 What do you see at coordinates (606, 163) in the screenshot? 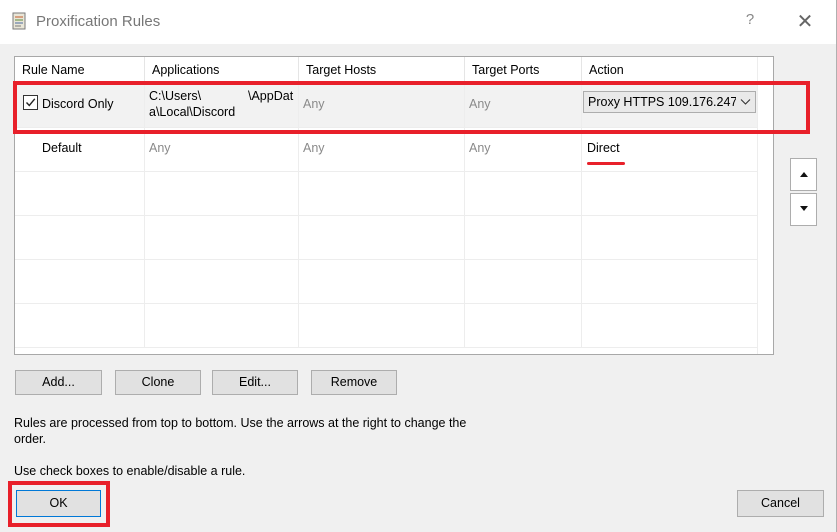
I see `annotation-underline-direct` at bounding box center [606, 163].